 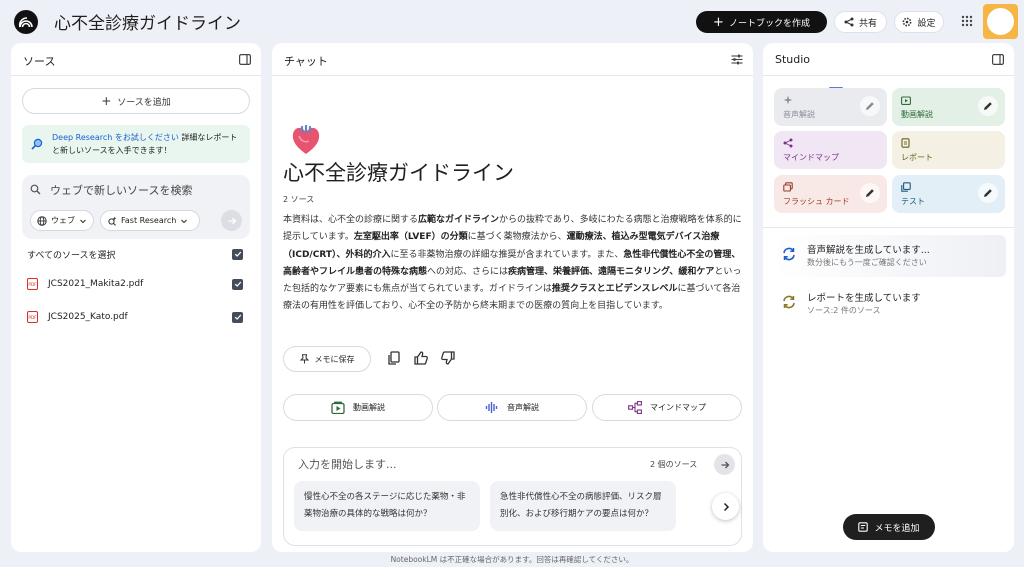 I want to click on share-button: 共有, so click(x=860, y=22).